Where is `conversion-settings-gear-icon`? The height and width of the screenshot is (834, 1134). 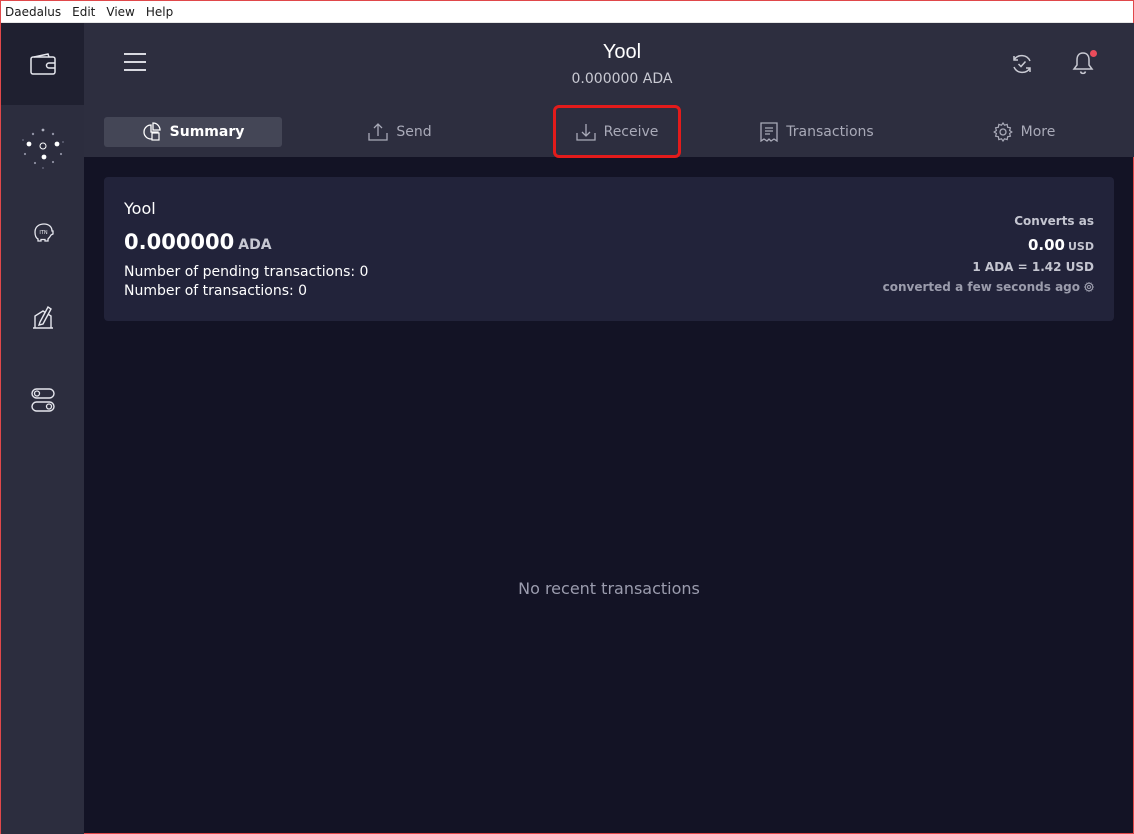
conversion-settings-gear-icon is located at coordinates (1089, 287).